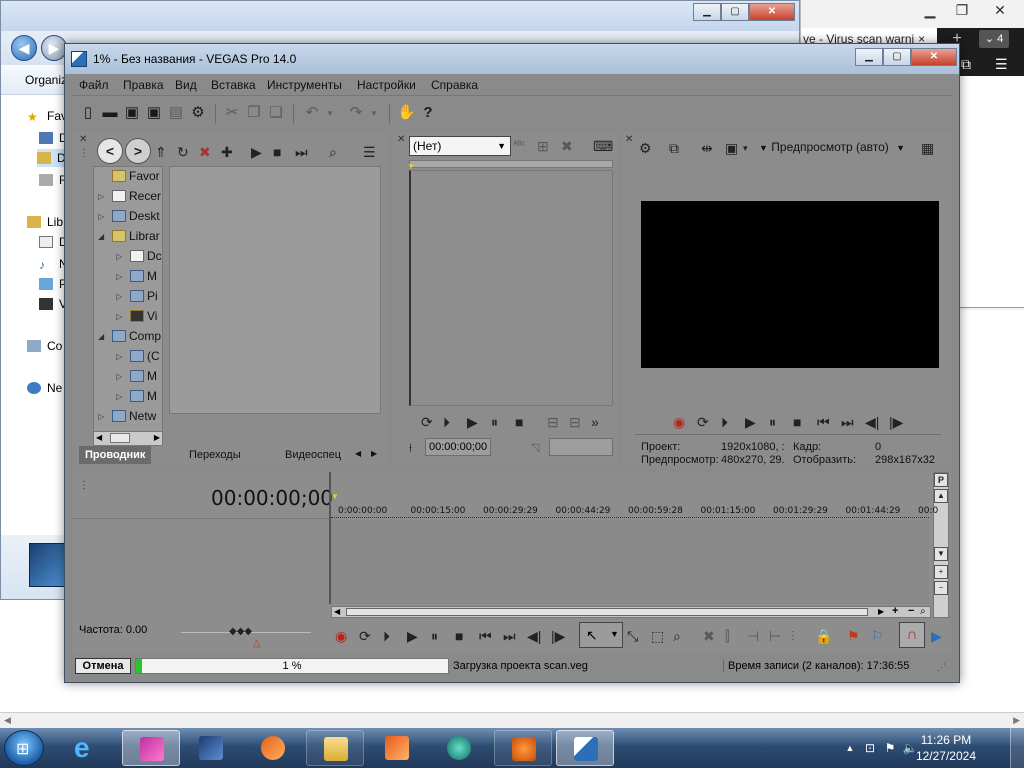  What do you see at coordinates (94, 85) in the screenshot?
I see `menu-file: Файл` at bounding box center [94, 85].